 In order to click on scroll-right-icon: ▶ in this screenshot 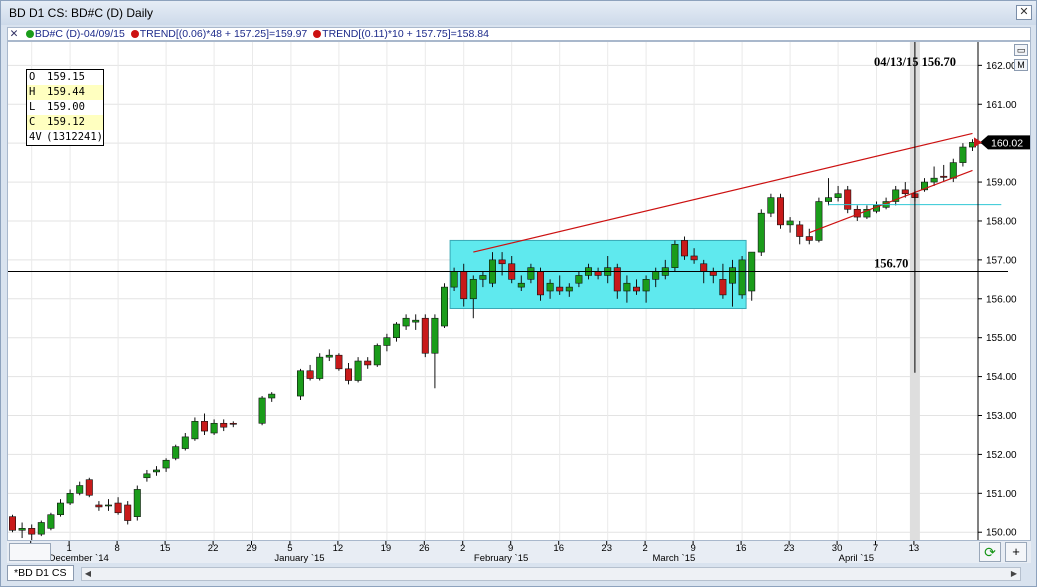, I will do `click(1014, 574)`.